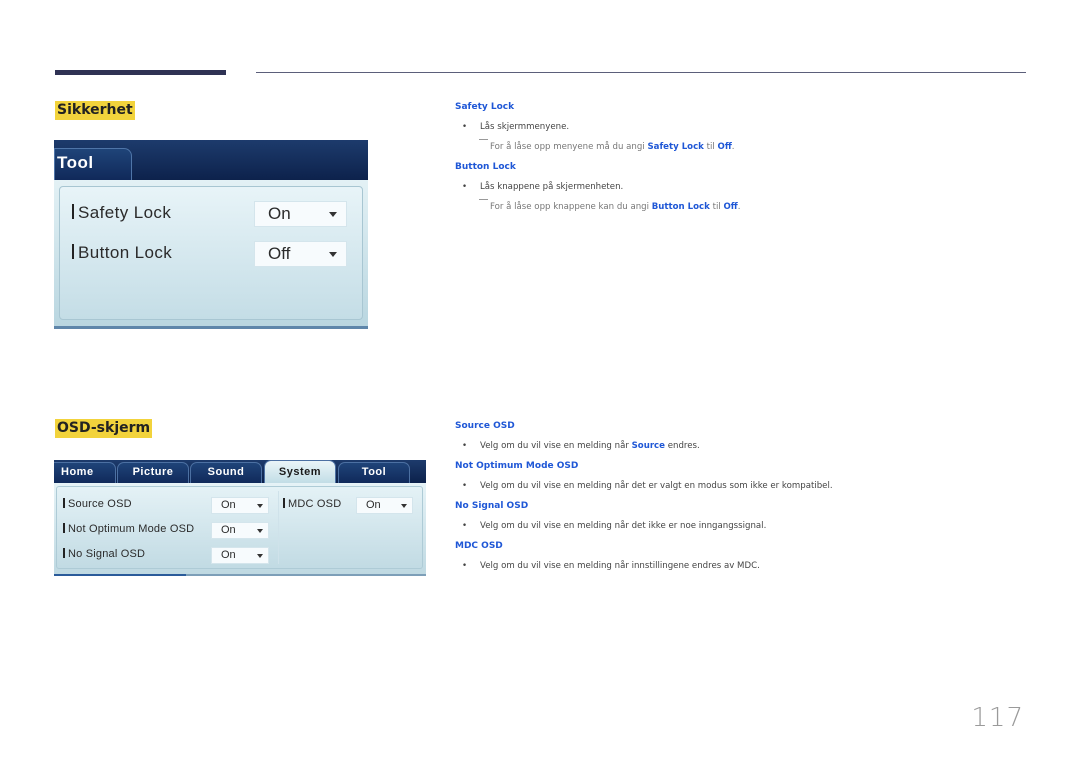 This screenshot has width=1080, height=763. Describe the element at coordinates (755, 191) in the screenshot. I see `desc-bullet: • Lås knappene på skjermenheten.` at that location.